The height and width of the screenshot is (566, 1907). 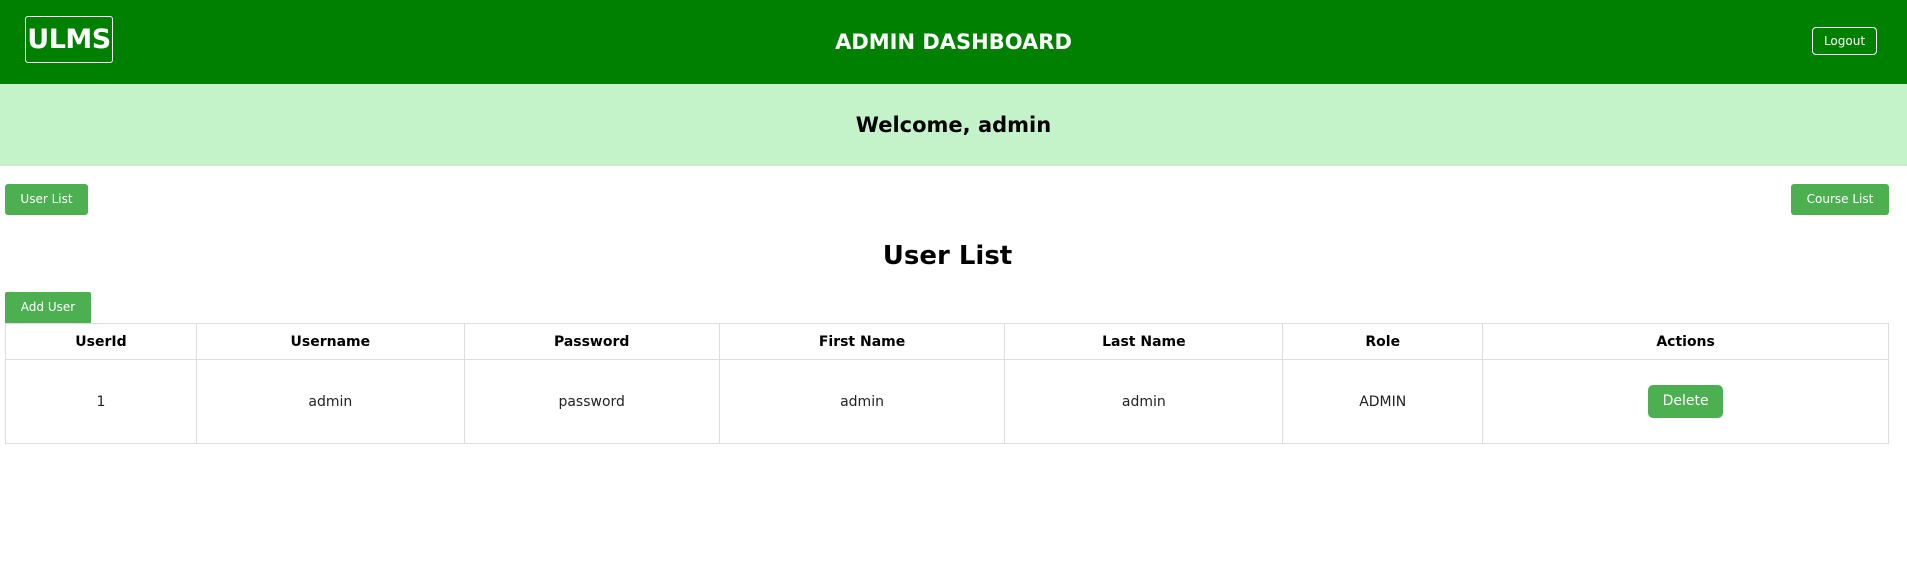 I want to click on cell-role: ADMIN, so click(x=1383, y=401).